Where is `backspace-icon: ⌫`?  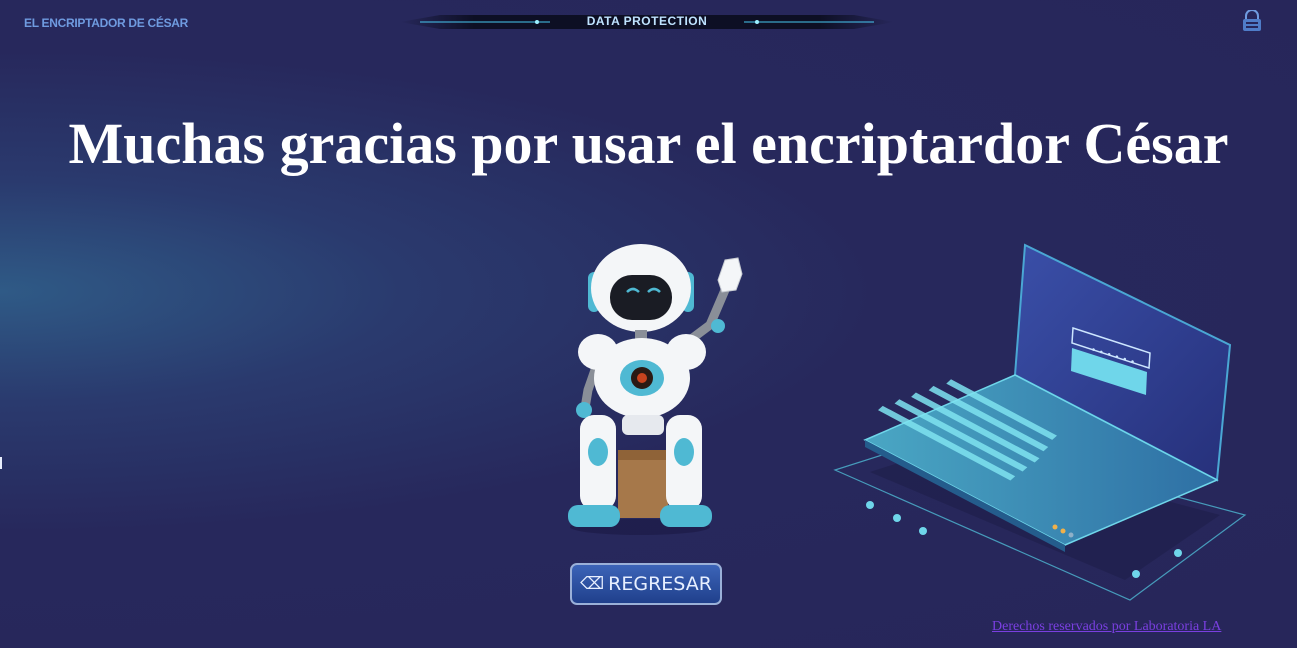 backspace-icon: ⌫ is located at coordinates (592, 584).